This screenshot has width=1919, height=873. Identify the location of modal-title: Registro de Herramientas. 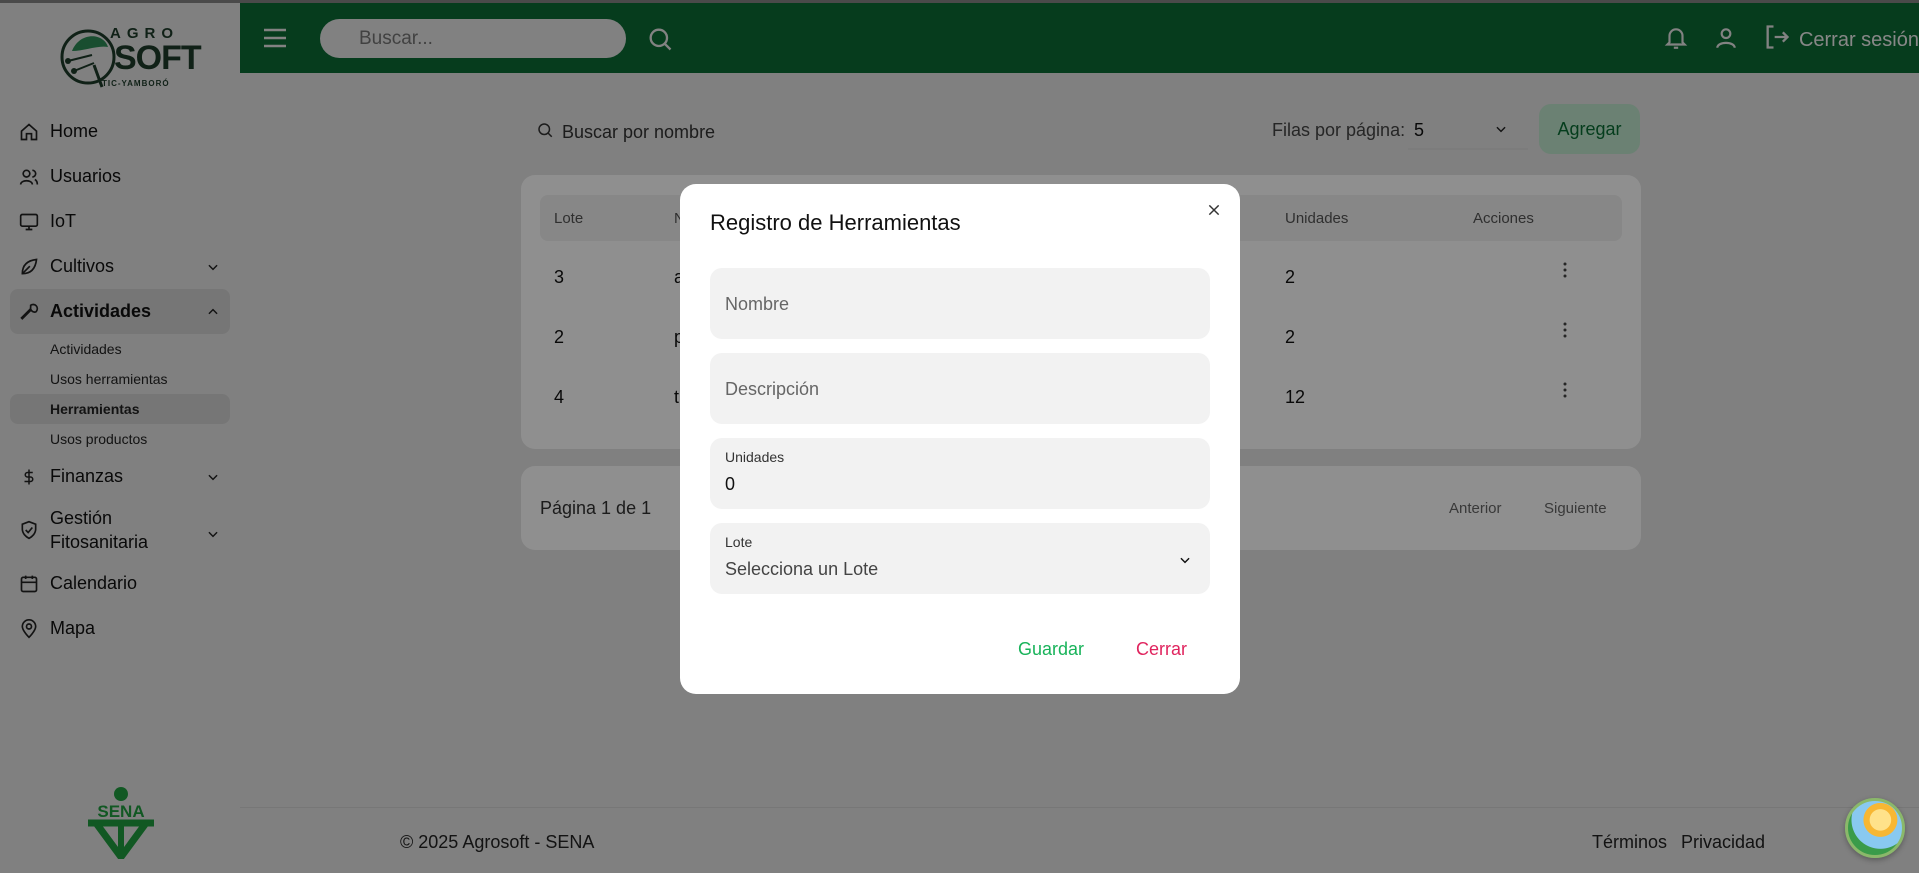
(835, 222).